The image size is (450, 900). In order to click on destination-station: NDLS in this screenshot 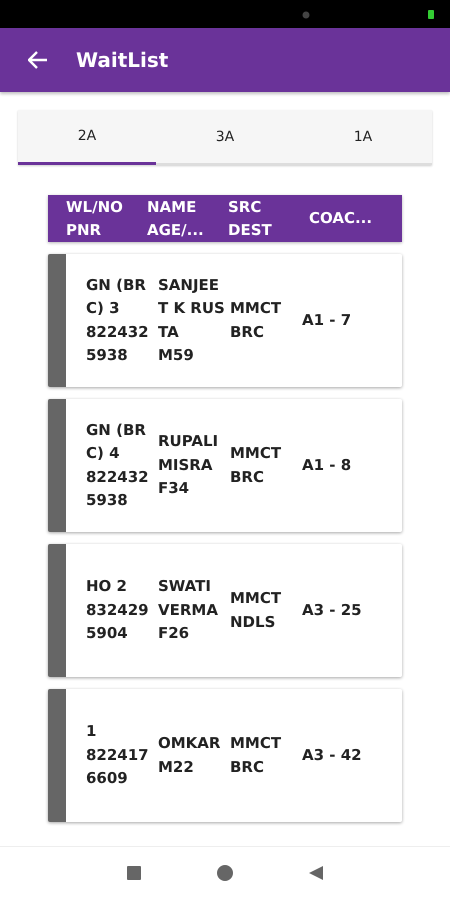, I will do `click(253, 622)`.